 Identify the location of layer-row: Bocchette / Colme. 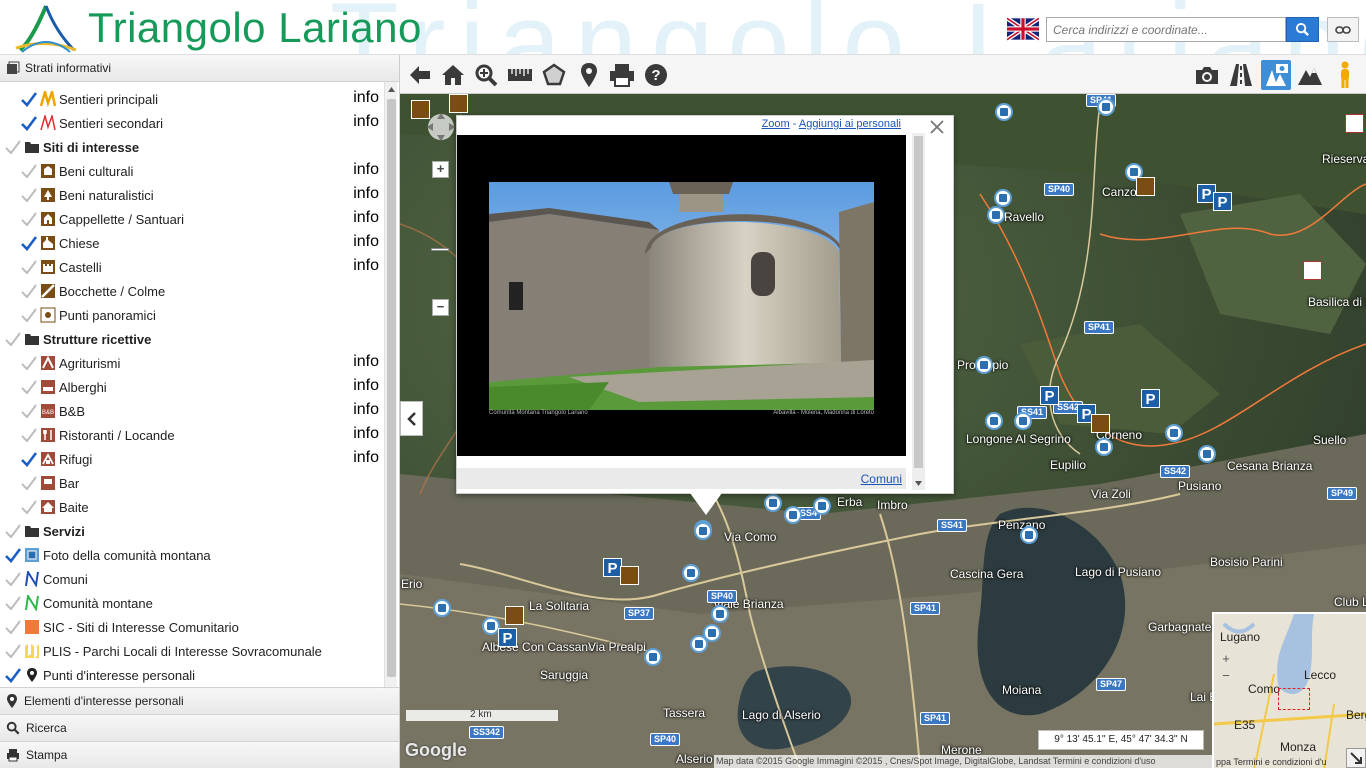
(192, 291).